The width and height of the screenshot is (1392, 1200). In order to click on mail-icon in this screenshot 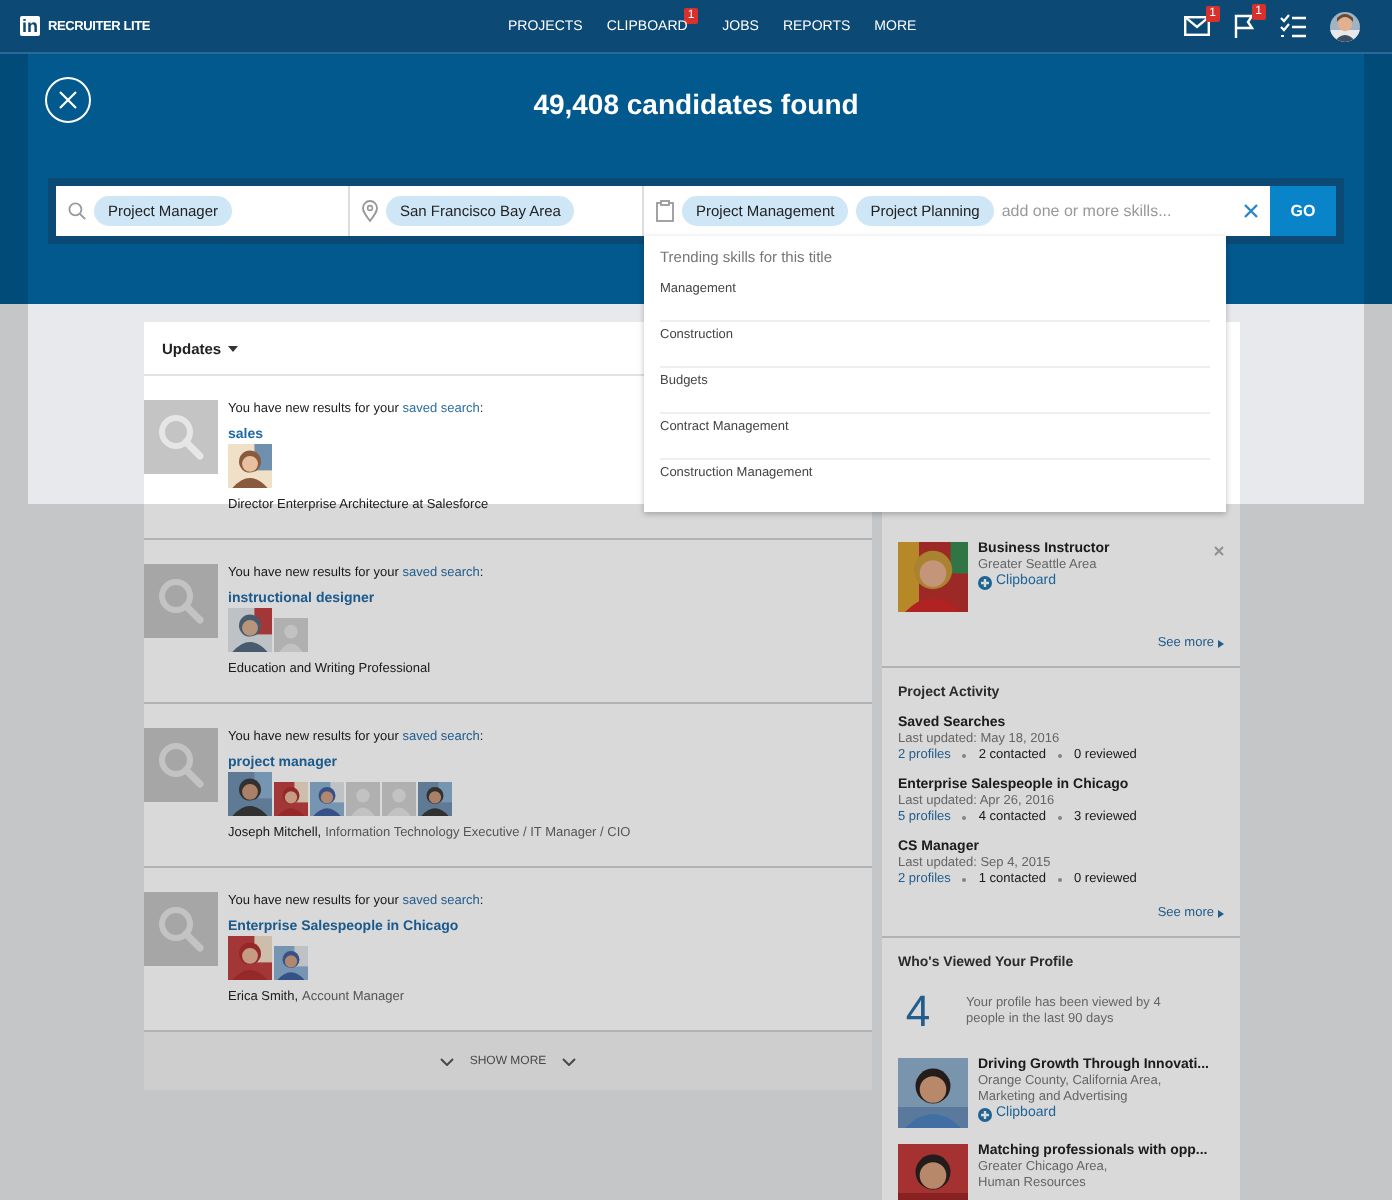, I will do `click(1197, 26)`.